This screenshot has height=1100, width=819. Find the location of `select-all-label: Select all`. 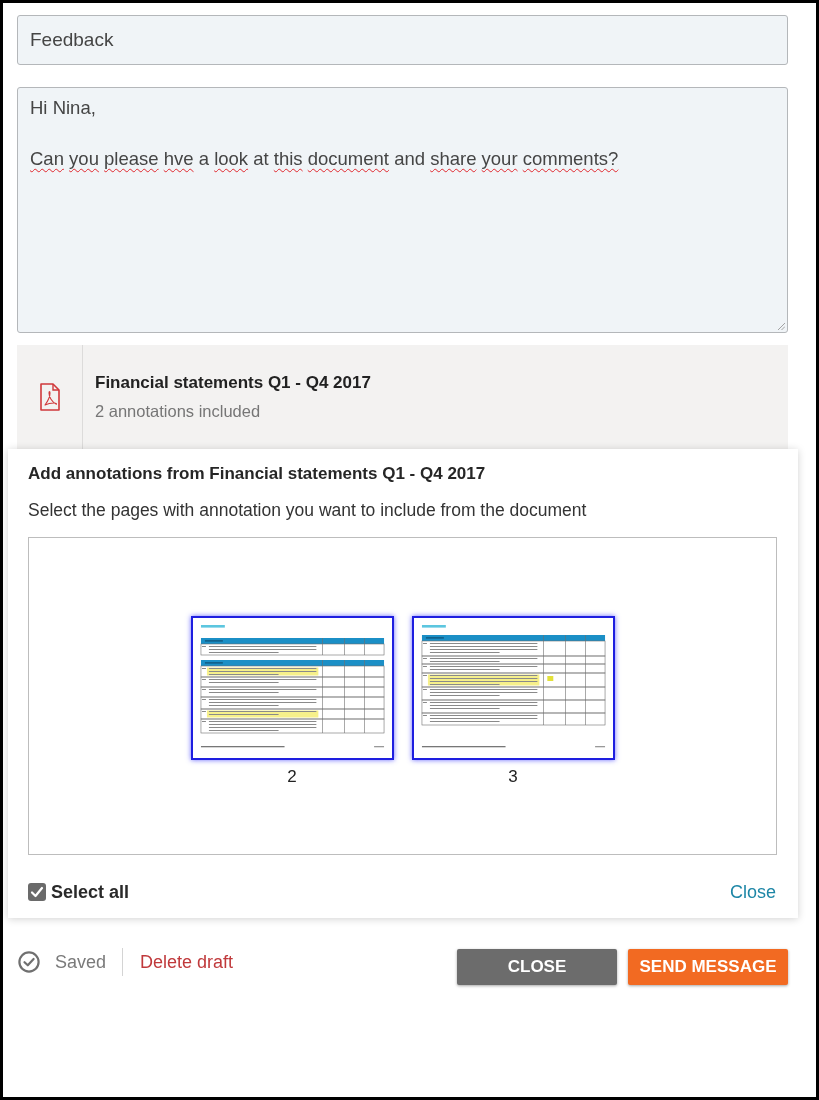

select-all-label: Select all is located at coordinates (90, 892).